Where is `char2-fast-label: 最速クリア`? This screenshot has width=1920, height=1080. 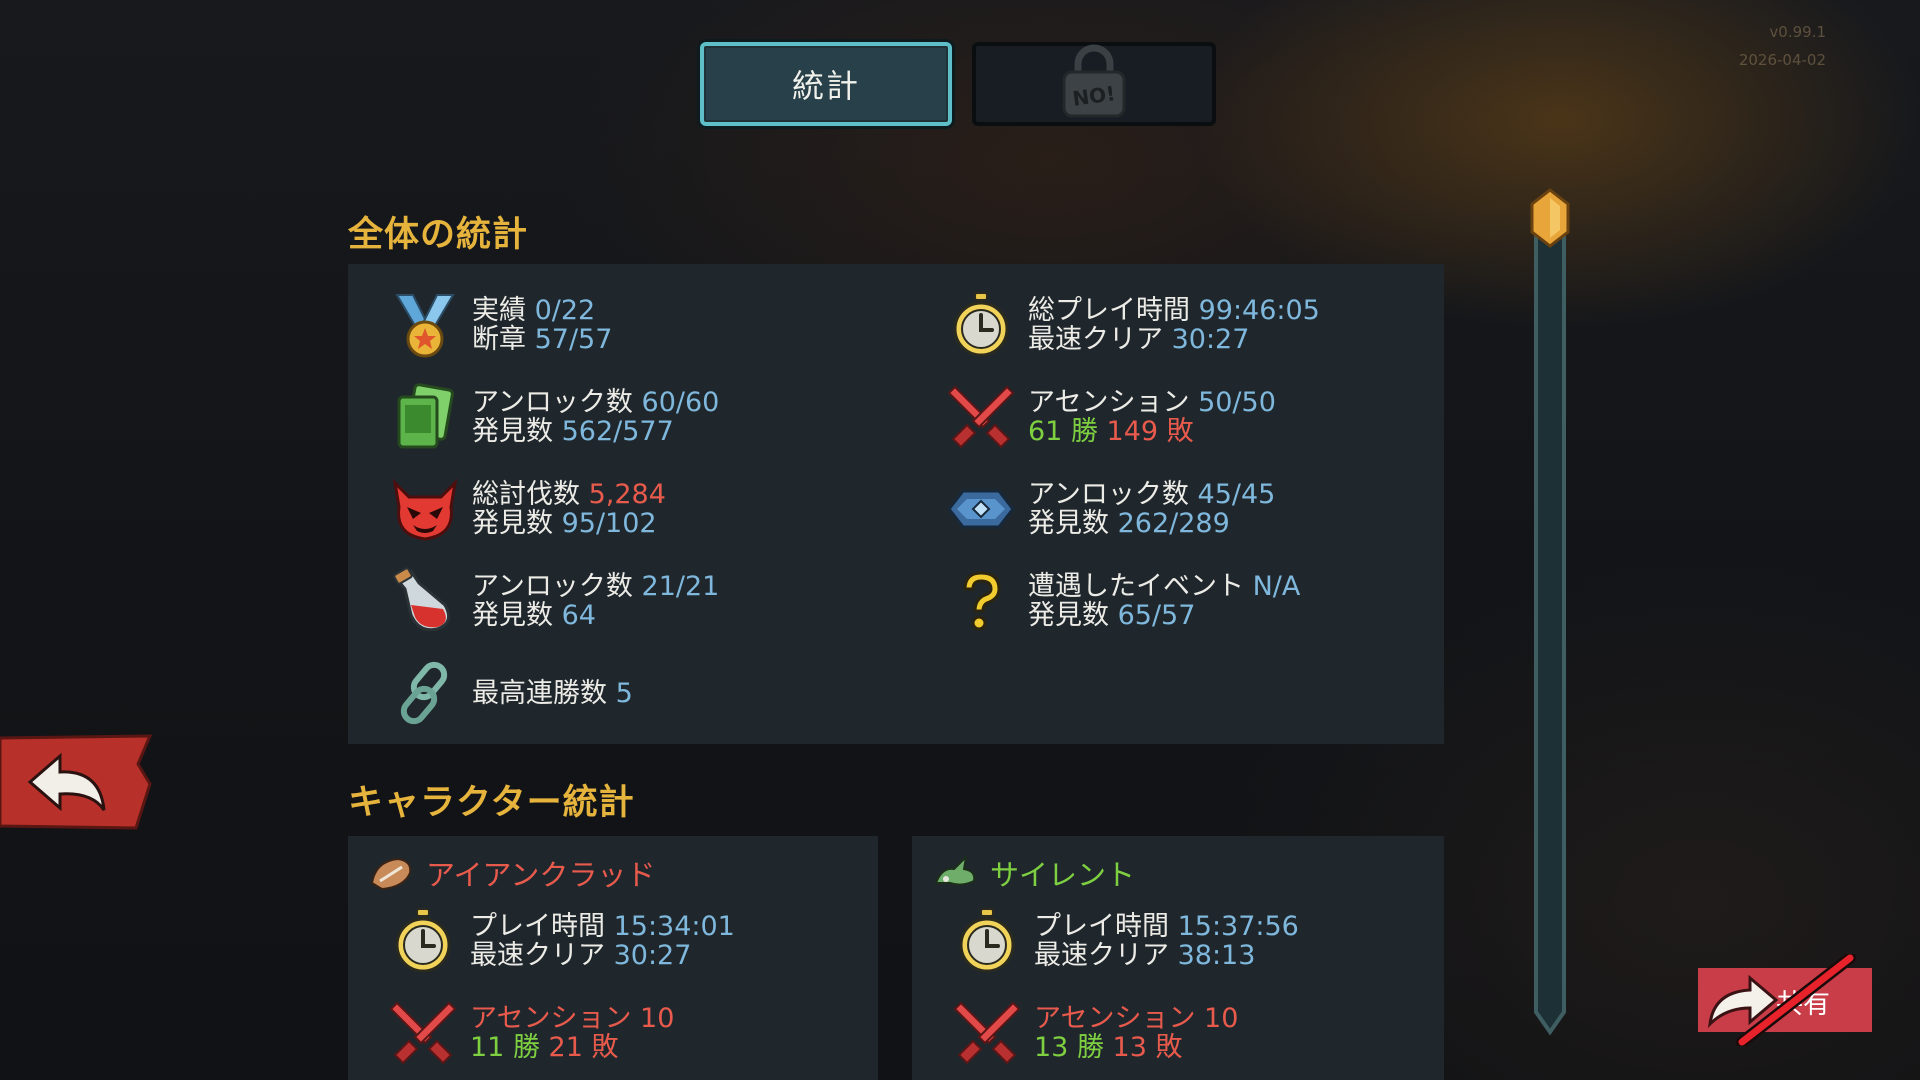
char2-fast-label: 最速クリア is located at coordinates (1101, 955).